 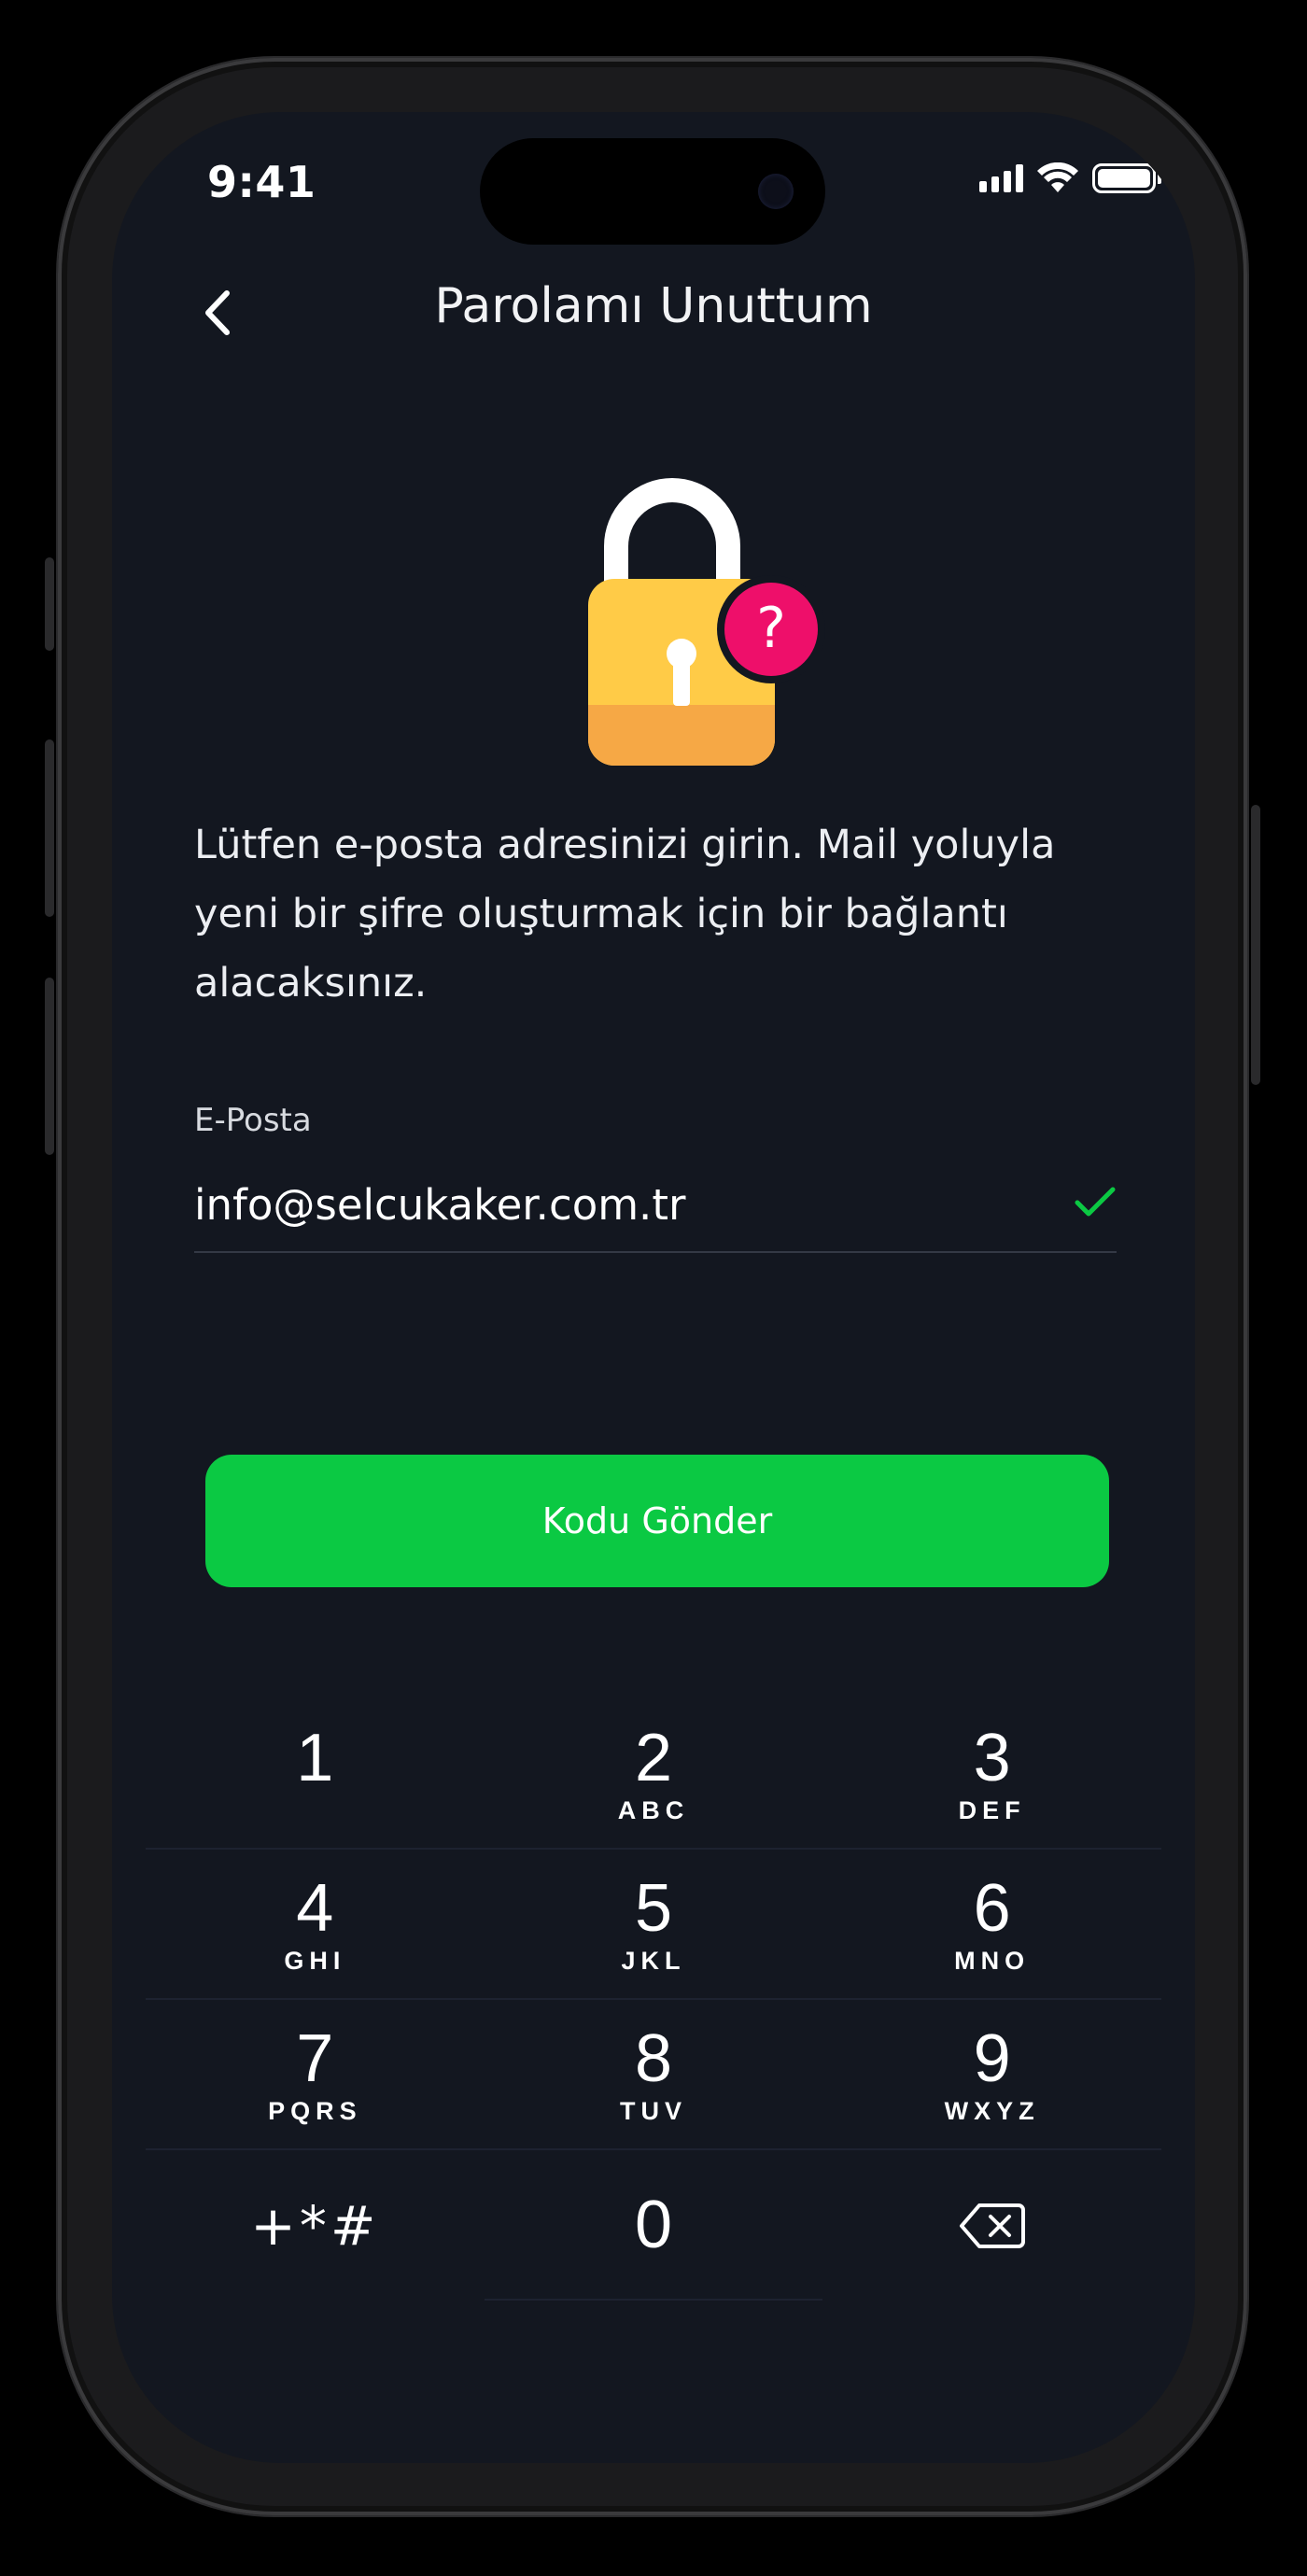 I want to click on key-digit: 2, so click(x=654, y=1758).